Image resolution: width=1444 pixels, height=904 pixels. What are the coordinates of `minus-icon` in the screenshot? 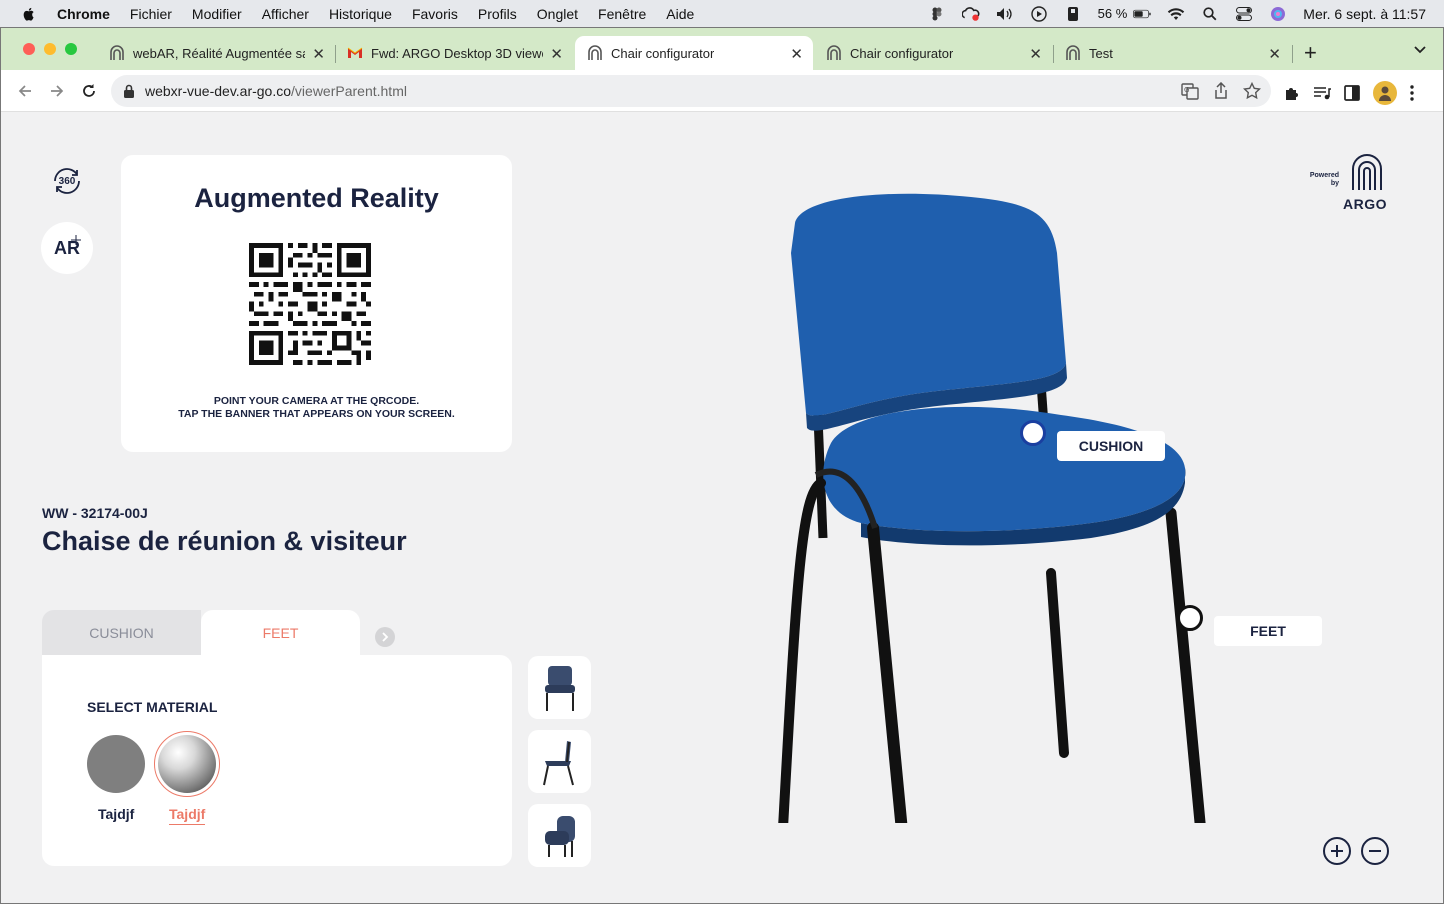 It's located at (1375, 851).